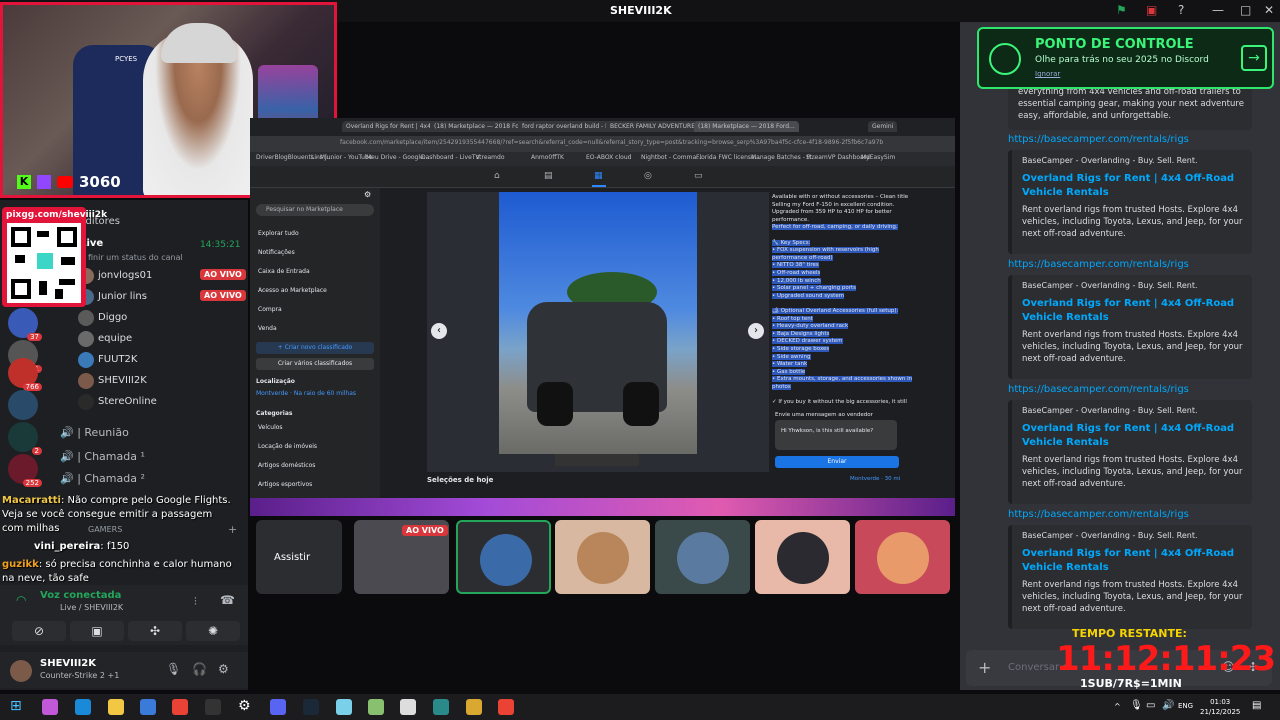 This screenshot has width=1280, height=720. What do you see at coordinates (195, 602) in the screenshot?
I see `noise-suppression-icon: ⫶` at bounding box center [195, 602].